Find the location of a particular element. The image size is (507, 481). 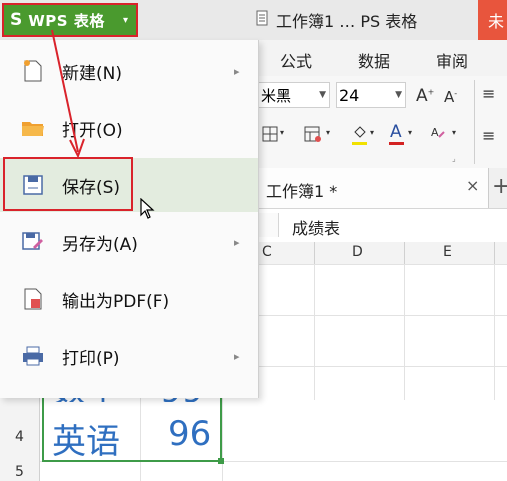

mouse-cursor-icon is located at coordinates (147, 208).